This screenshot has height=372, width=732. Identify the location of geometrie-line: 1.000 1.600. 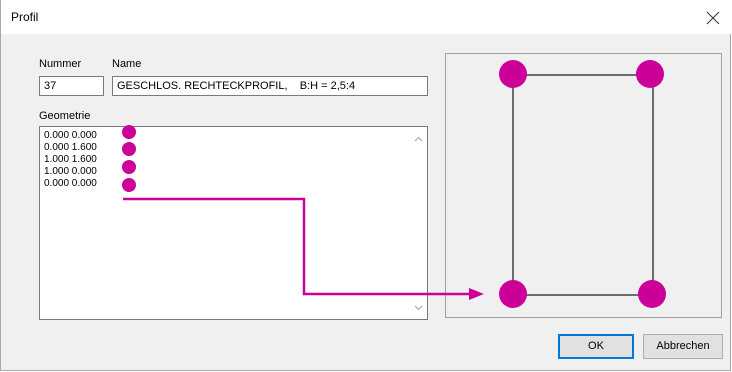
(70, 159).